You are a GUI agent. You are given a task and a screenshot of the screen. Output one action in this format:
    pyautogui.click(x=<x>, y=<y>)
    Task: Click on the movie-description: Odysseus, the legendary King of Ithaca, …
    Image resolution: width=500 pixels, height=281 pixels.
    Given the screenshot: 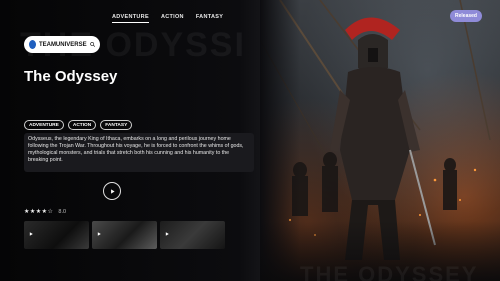 What is the action you would take?
    pyautogui.click(x=139, y=152)
    